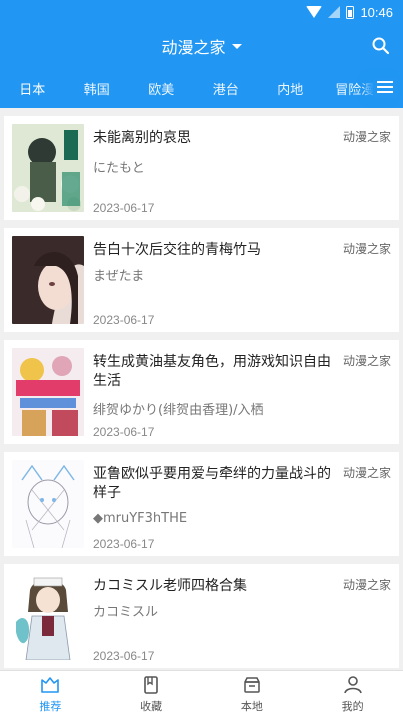  Describe the element at coordinates (50, 706) in the screenshot. I see `nav-label: 推荐` at that location.